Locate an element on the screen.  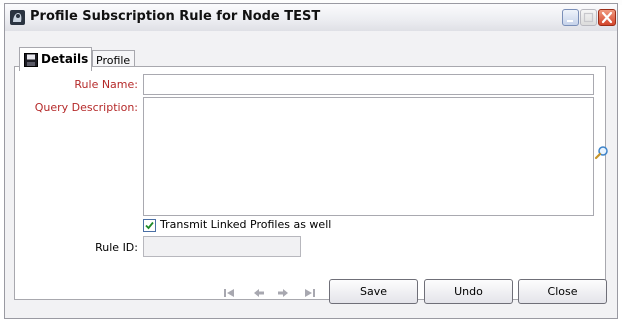
undo-button: Undo is located at coordinates (468, 291).